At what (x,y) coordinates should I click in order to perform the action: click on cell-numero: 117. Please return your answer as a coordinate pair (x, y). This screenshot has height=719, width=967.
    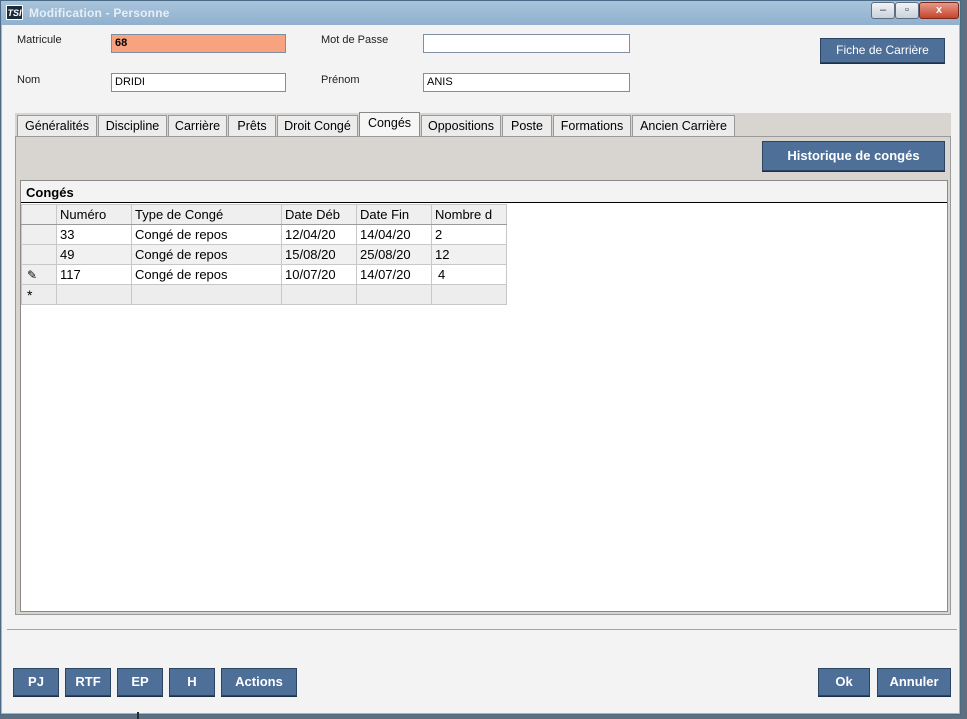
    Looking at the image, I should click on (94, 274).